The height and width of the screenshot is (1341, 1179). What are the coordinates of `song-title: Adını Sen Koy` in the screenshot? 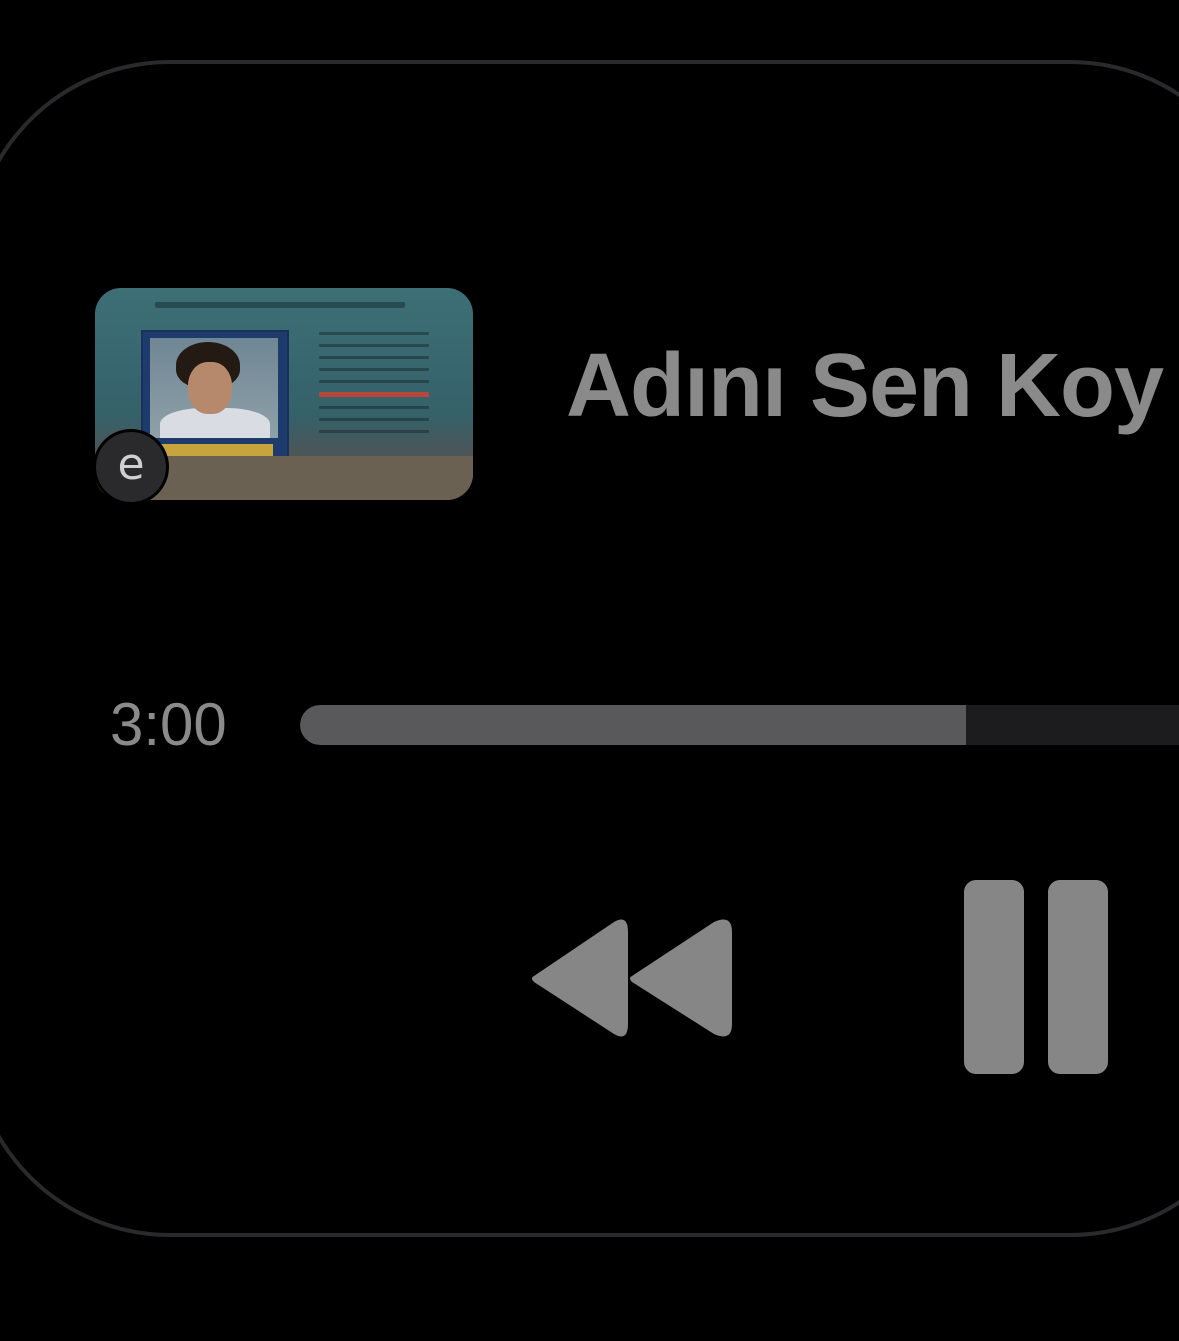 It's located at (865, 386).